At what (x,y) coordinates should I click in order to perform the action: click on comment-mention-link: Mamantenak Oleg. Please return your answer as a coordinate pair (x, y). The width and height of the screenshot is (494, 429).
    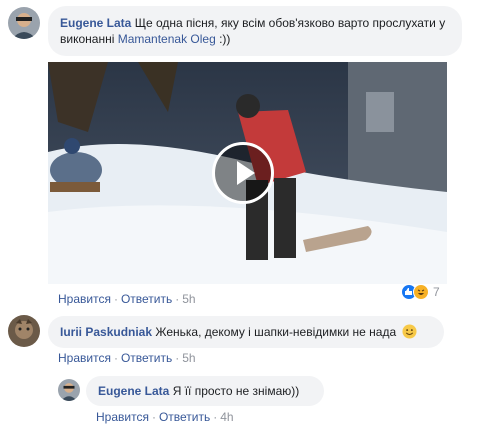
    Looking at the image, I should click on (167, 39).